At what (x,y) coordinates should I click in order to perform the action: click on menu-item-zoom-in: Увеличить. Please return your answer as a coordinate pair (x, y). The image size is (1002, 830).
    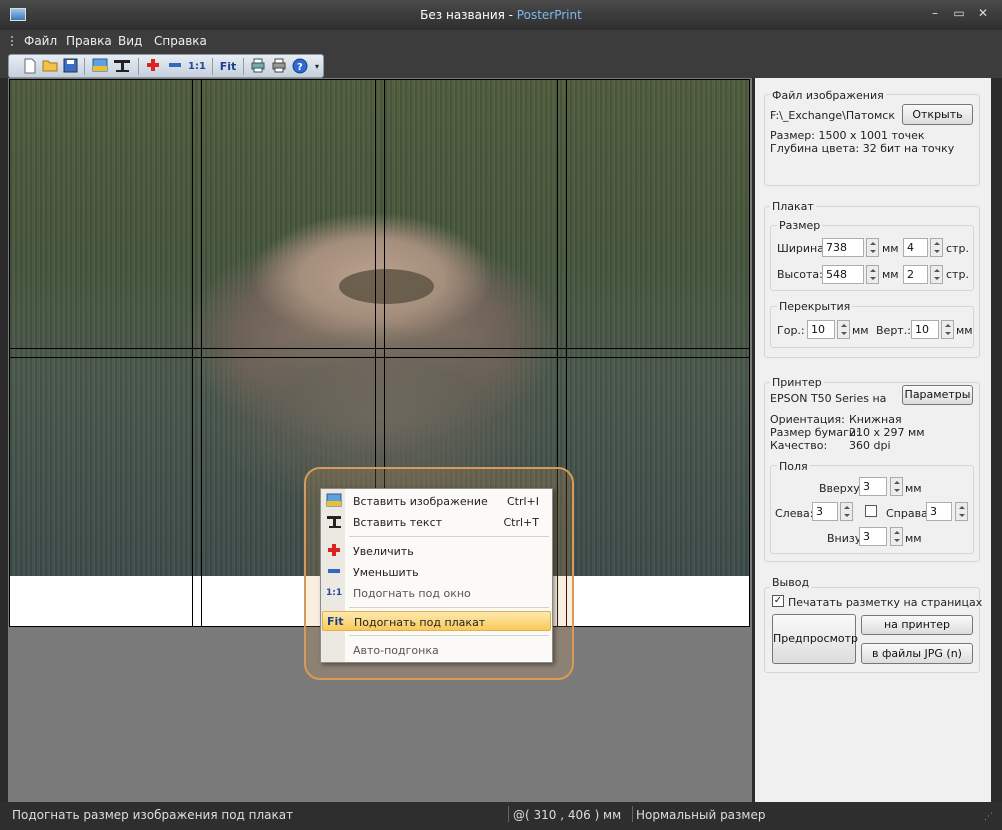
    Looking at the image, I should click on (436, 551).